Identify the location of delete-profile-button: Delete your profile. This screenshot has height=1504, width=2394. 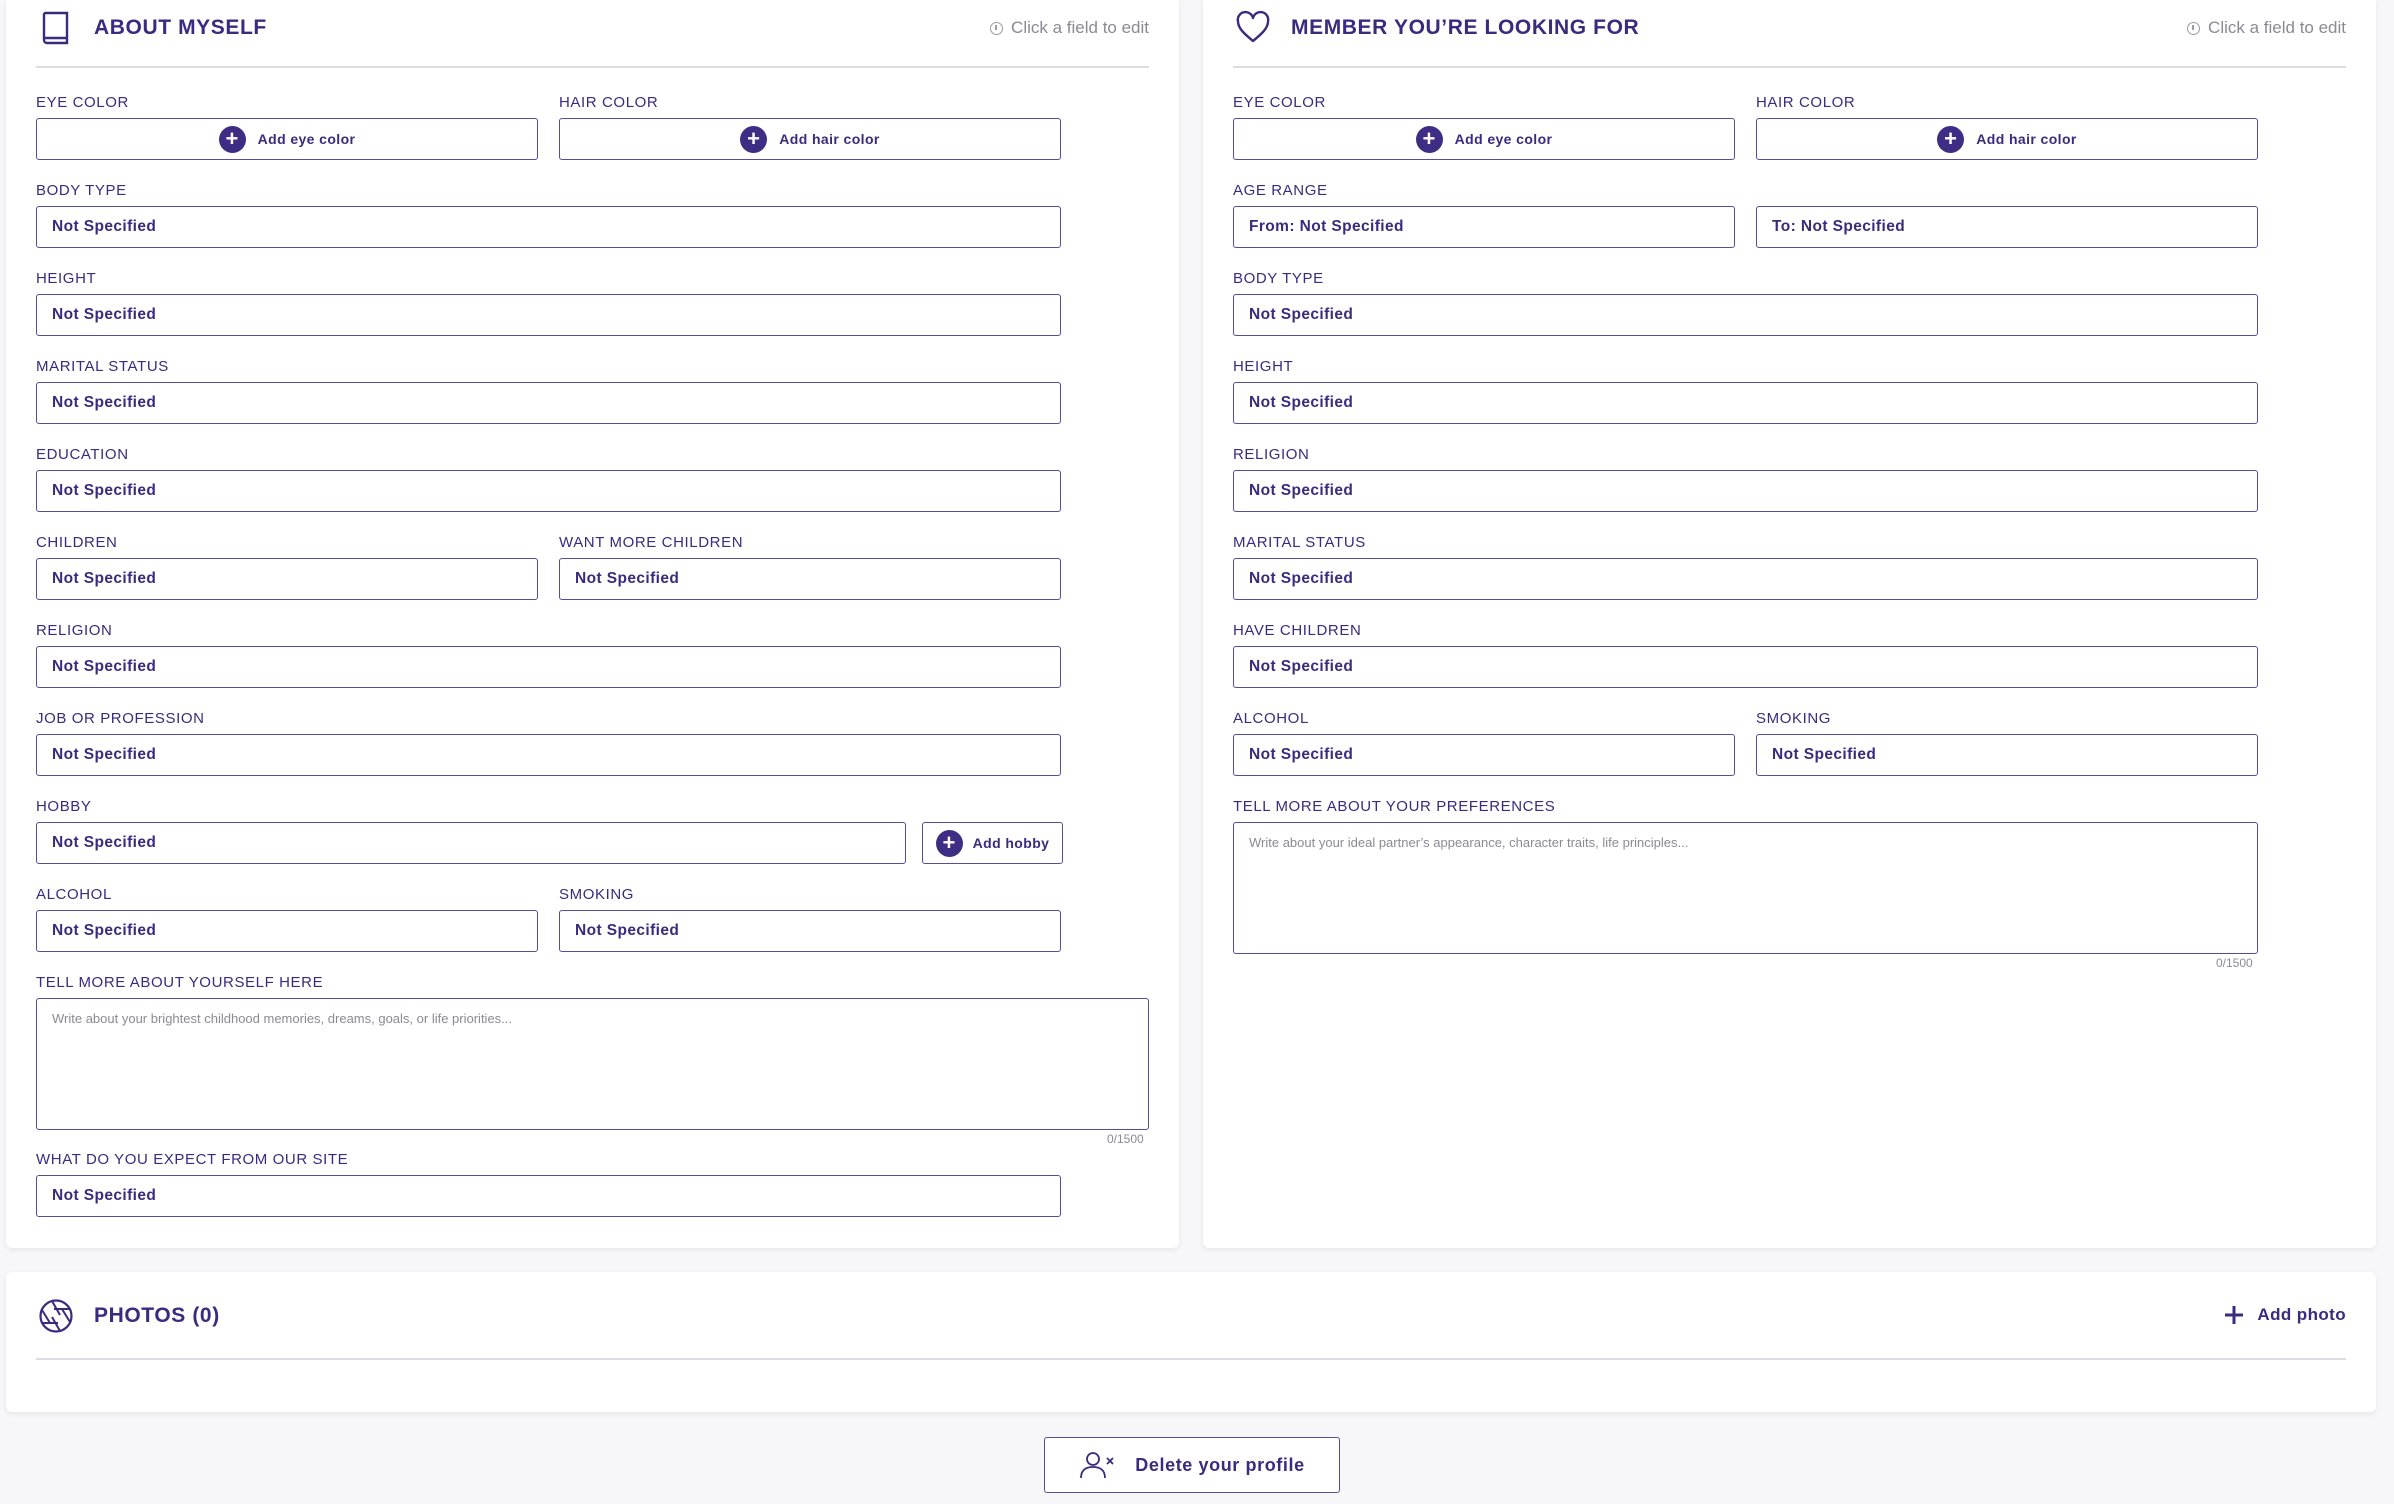
(1192, 1465).